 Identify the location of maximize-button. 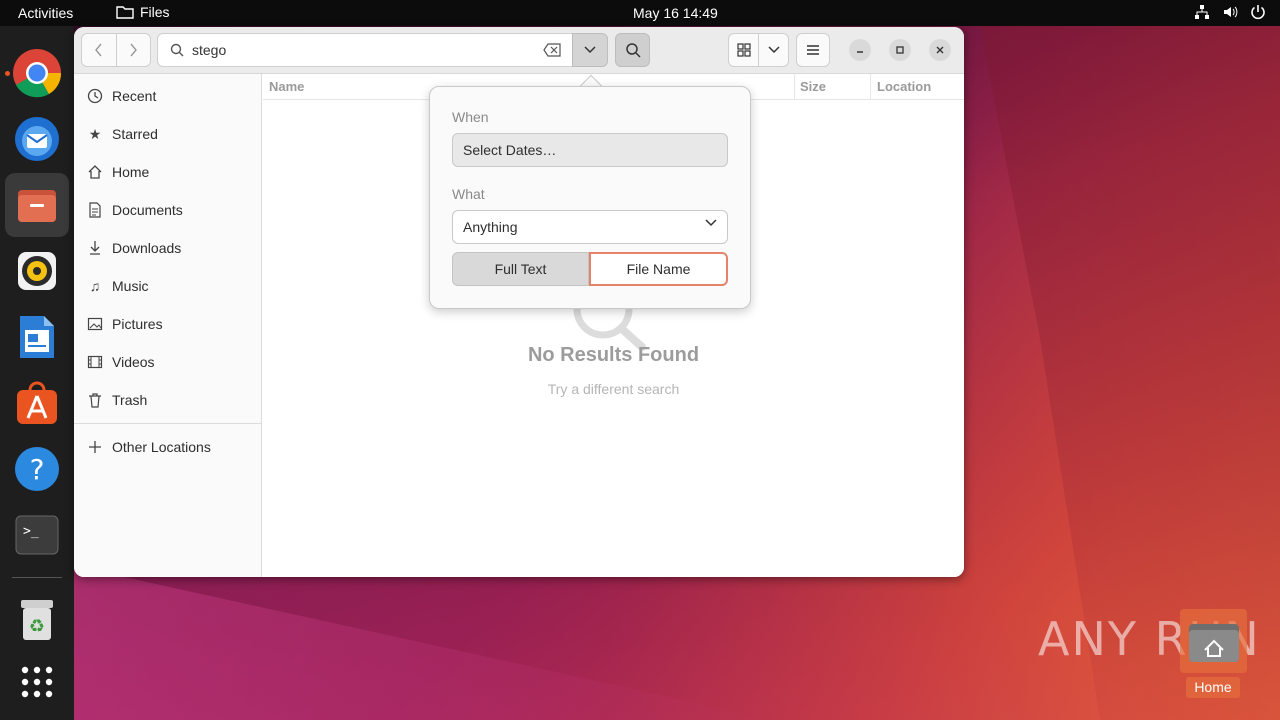
(900, 50).